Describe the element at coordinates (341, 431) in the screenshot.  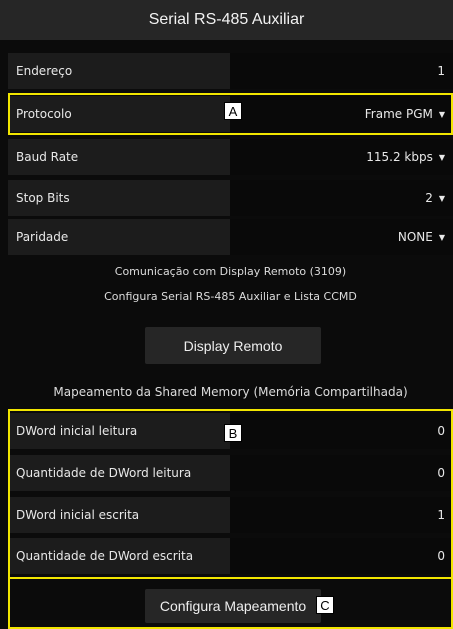
I see `read-start-field: 0` at that location.